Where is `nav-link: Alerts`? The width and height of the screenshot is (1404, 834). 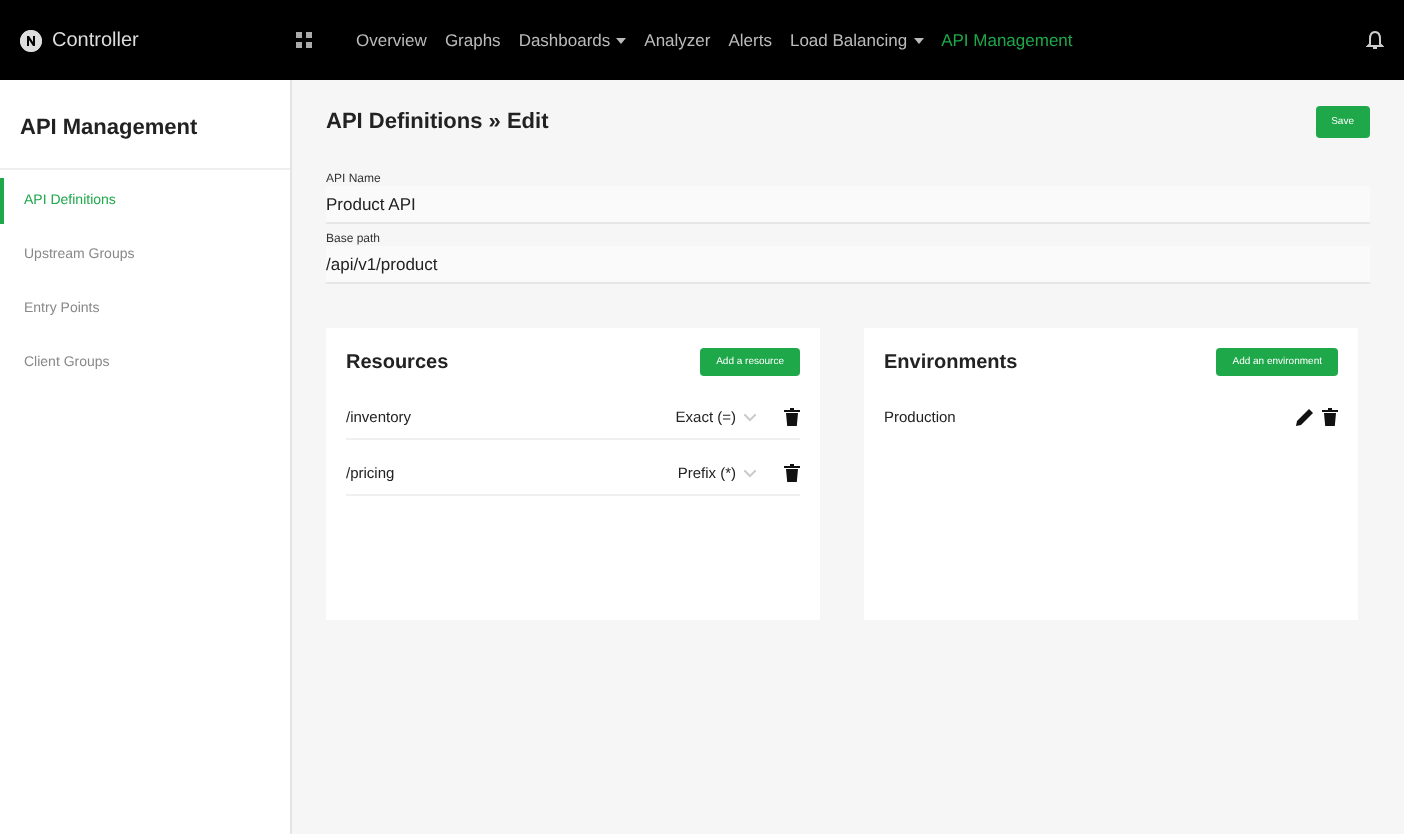 nav-link: Alerts is located at coordinates (750, 40).